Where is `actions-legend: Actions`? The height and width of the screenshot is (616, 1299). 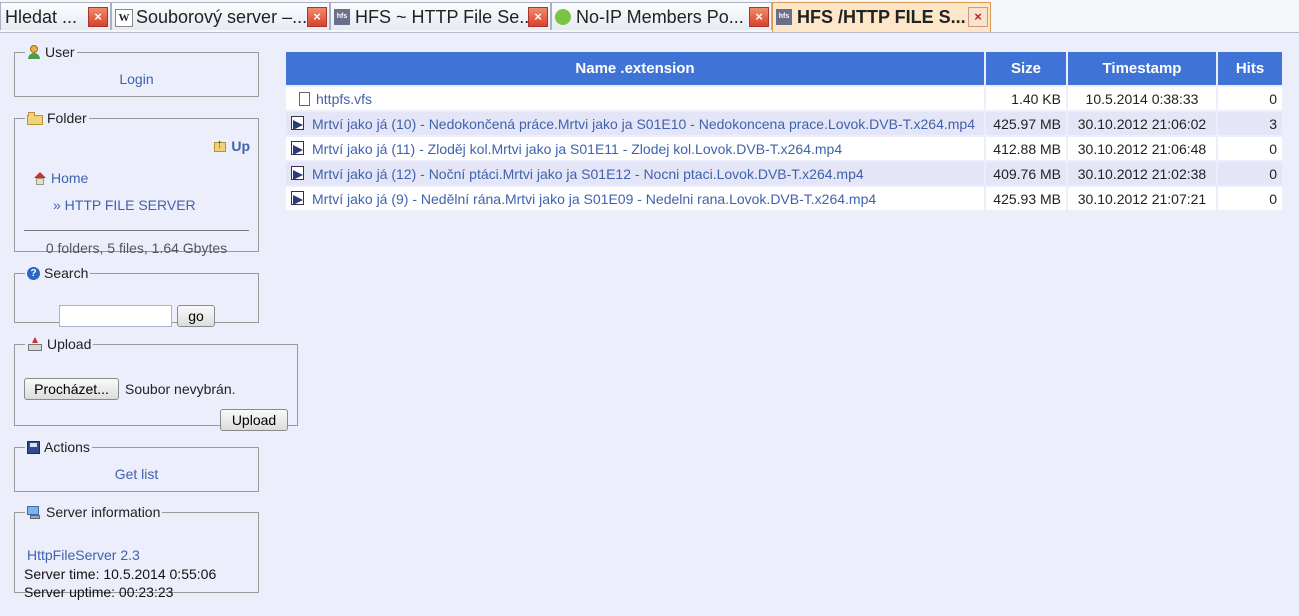
actions-legend: Actions is located at coordinates (58, 447).